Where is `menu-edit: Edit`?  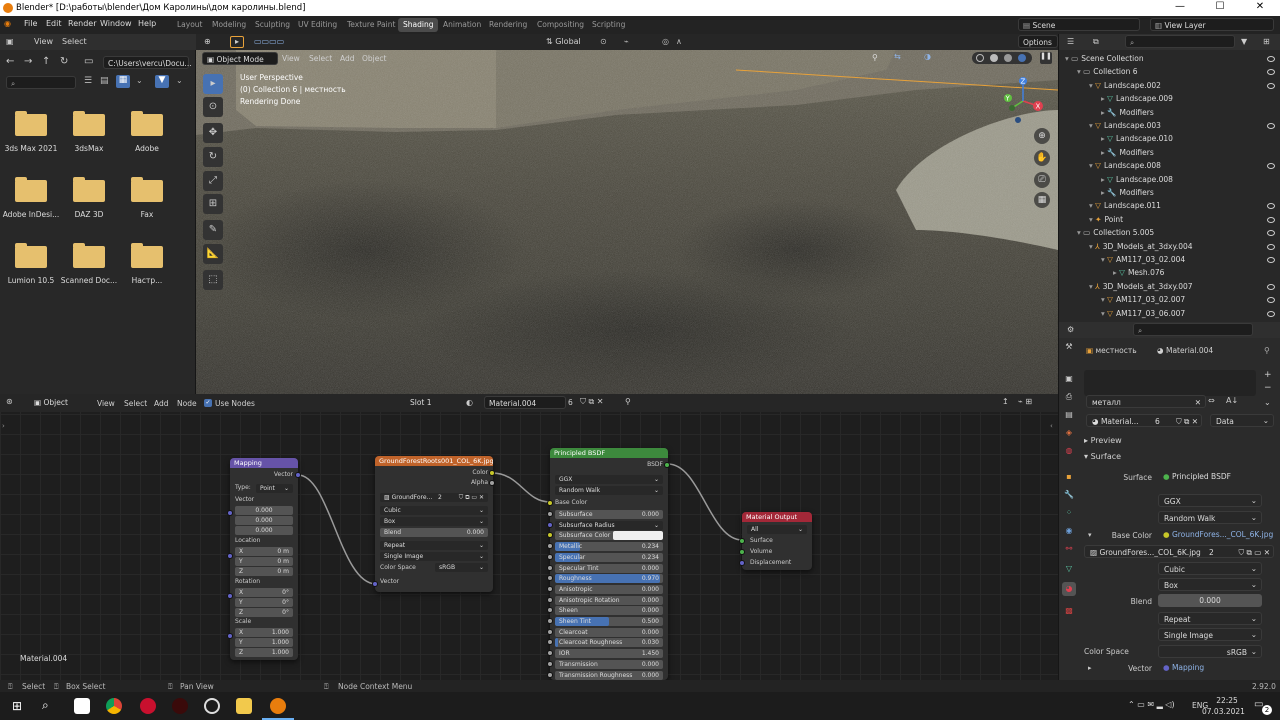 menu-edit: Edit is located at coordinates (54, 23).